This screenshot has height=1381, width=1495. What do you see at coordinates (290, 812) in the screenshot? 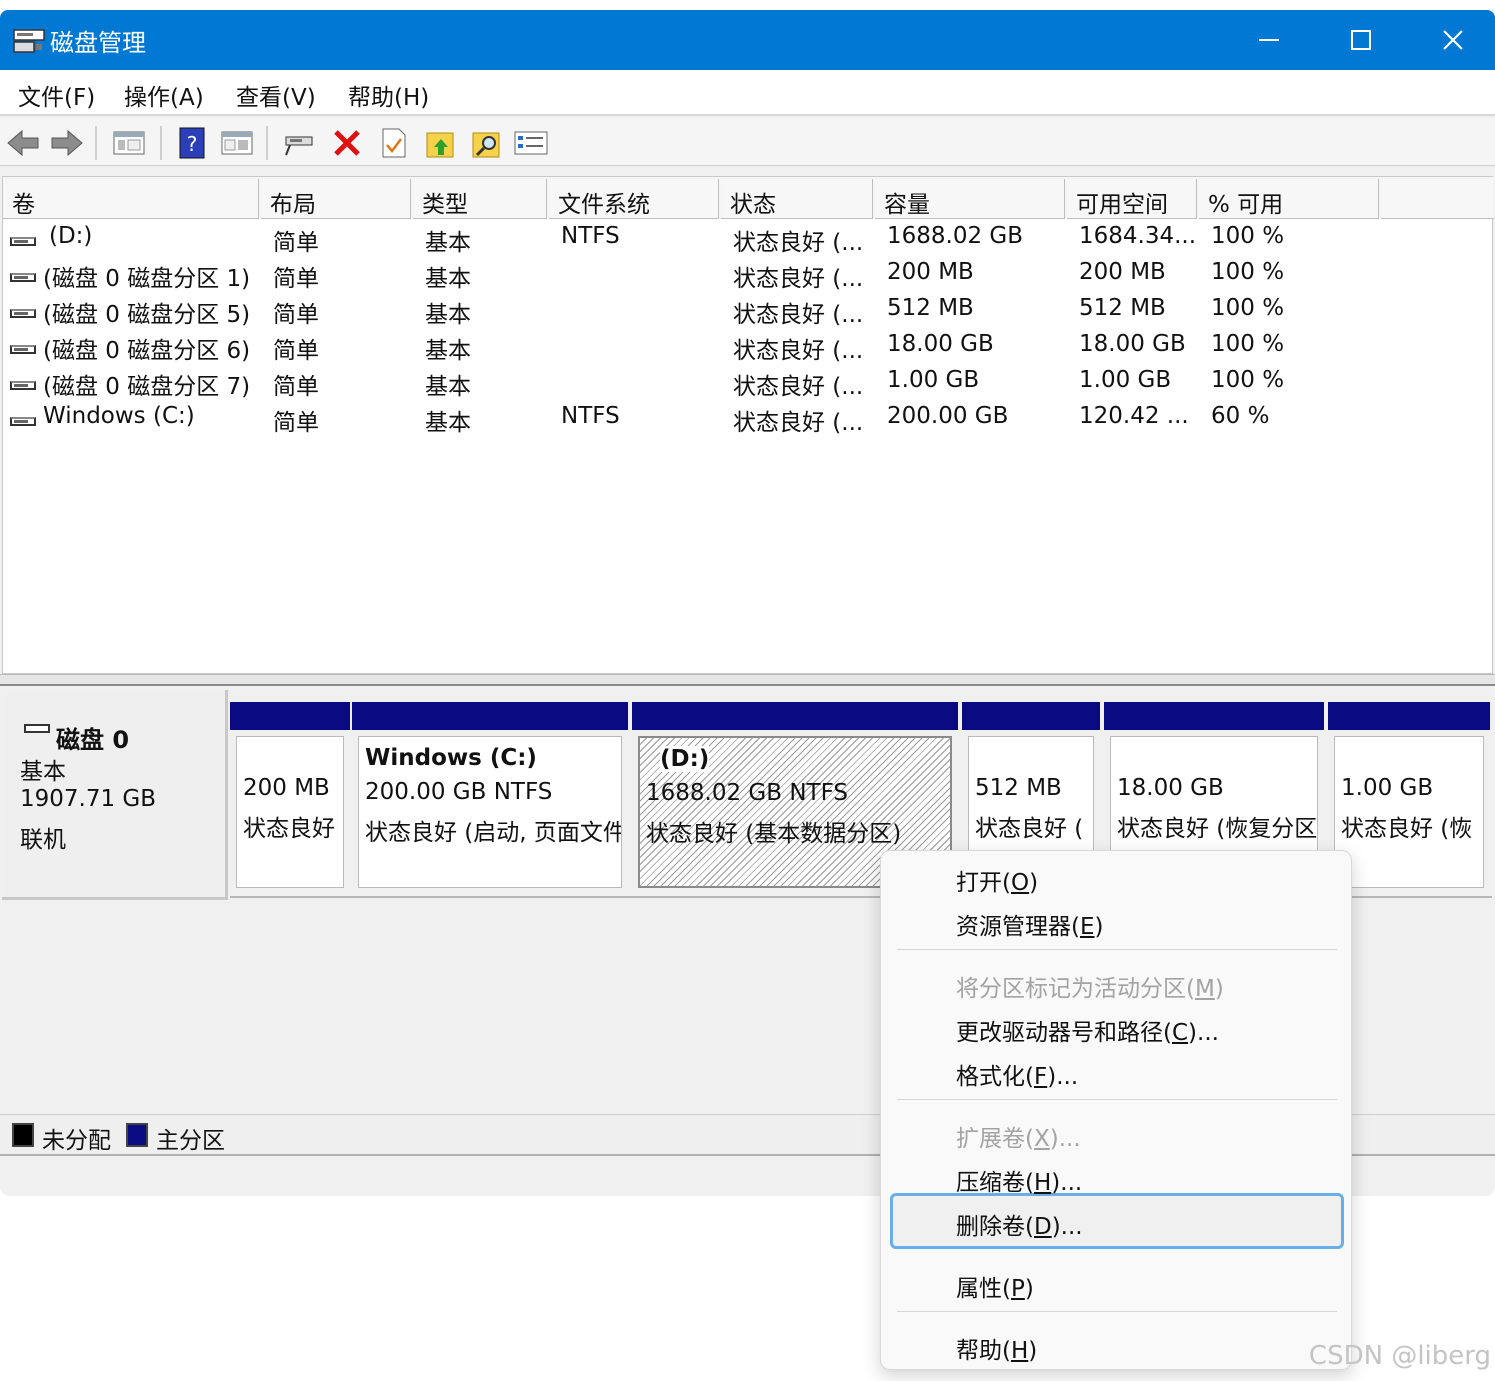
I see `partition-body: 200 MB 状态良好` at bounding box center [290, 812].